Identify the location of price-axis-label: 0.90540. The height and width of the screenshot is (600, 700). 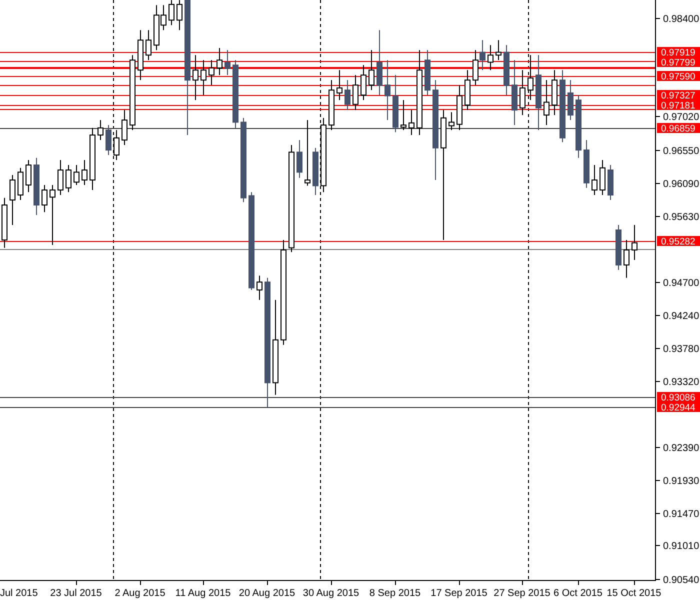
(681, 580).